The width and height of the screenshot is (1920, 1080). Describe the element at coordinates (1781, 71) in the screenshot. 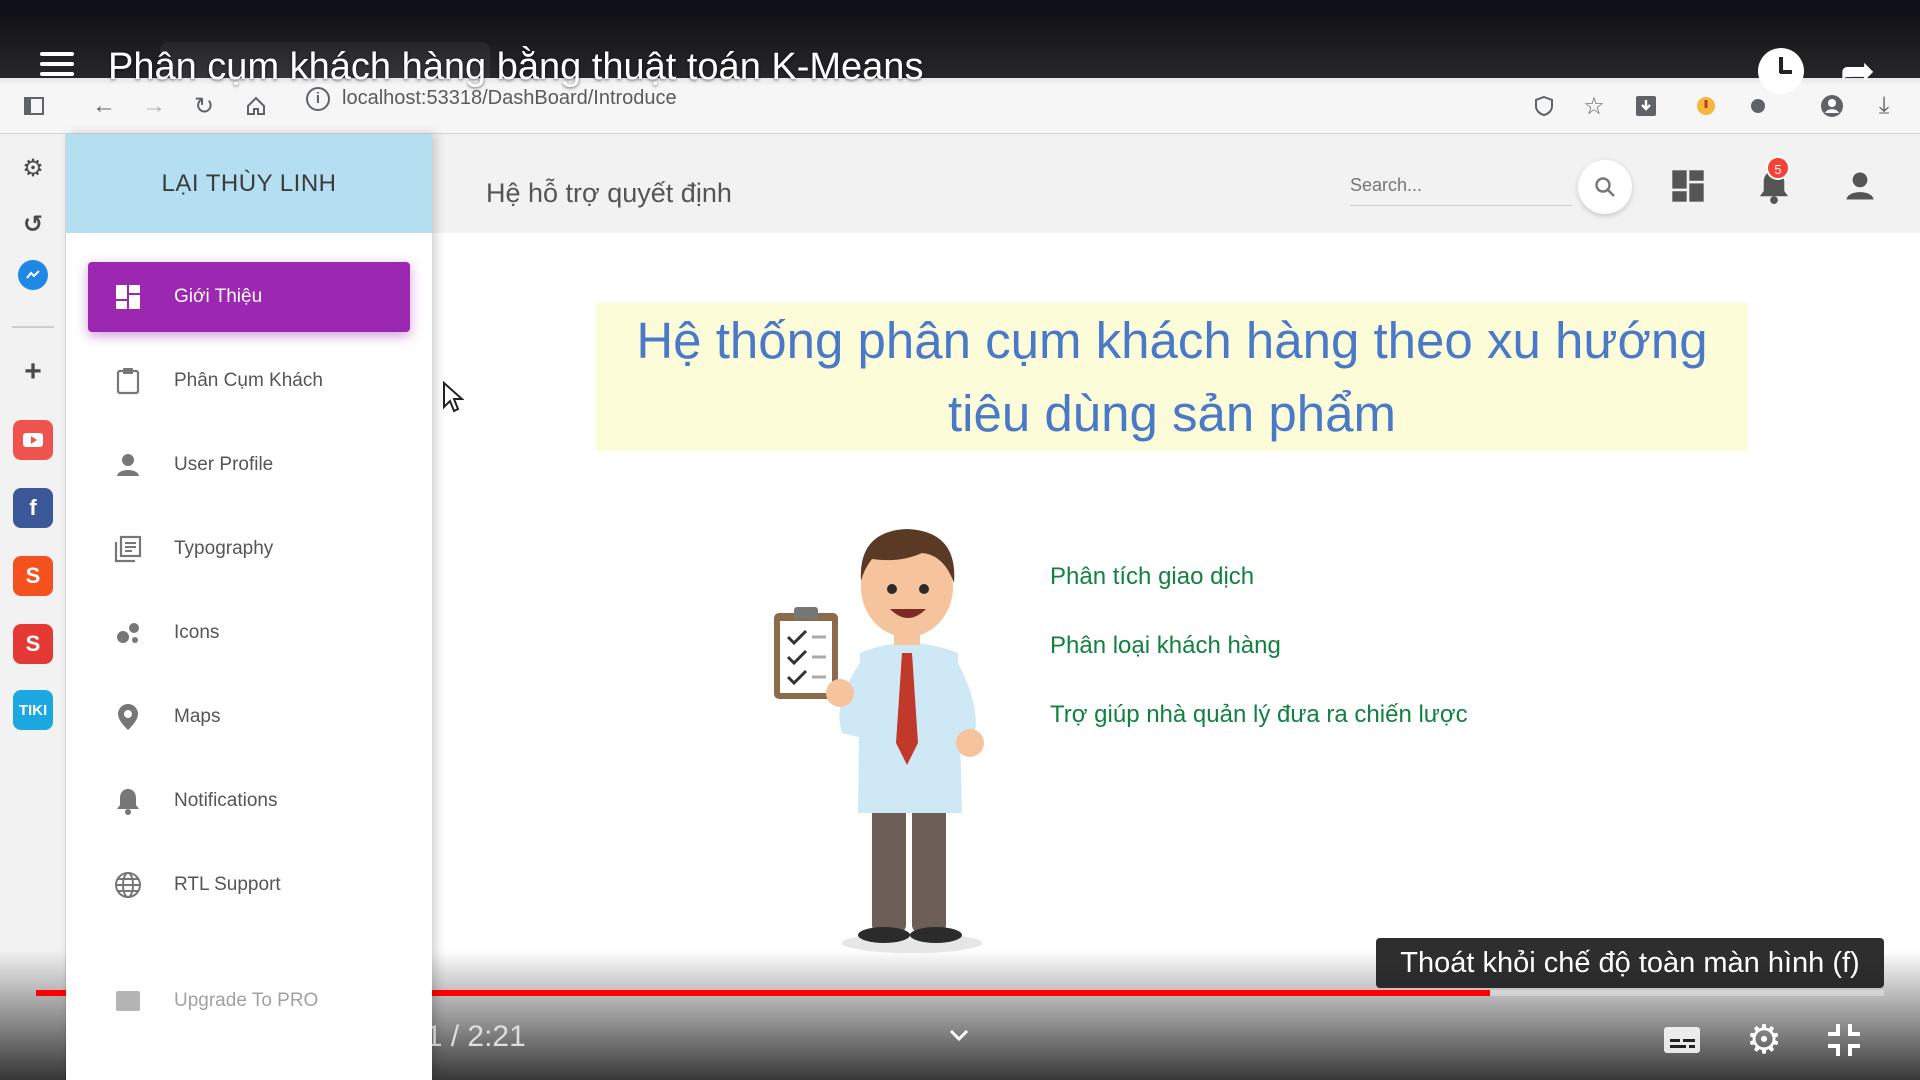

I see `watch-later-icon` at that location.